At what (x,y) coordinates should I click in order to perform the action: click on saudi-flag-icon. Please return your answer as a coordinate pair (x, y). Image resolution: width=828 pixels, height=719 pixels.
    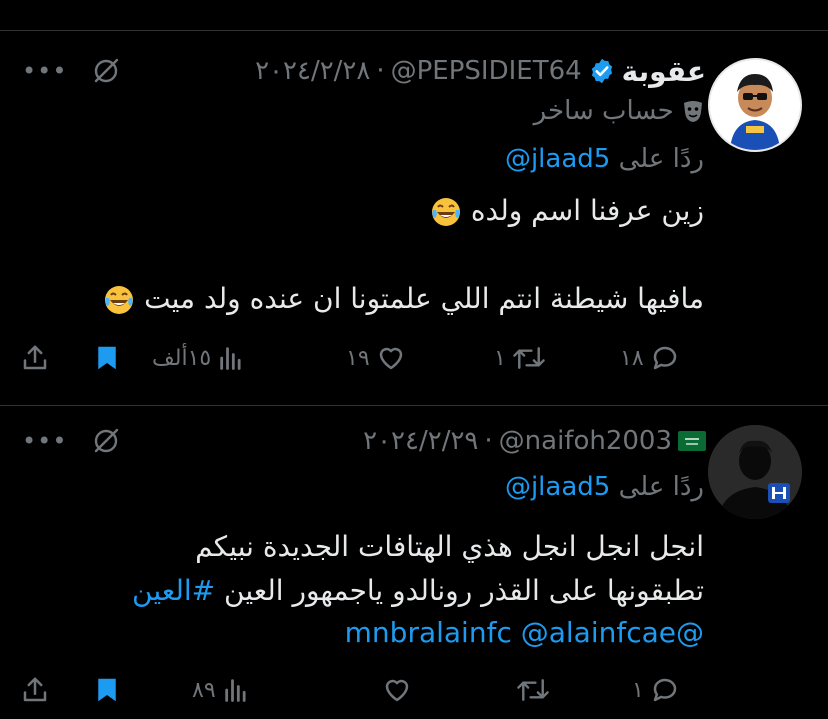
    Looking at the image, I should click on (692, 441).